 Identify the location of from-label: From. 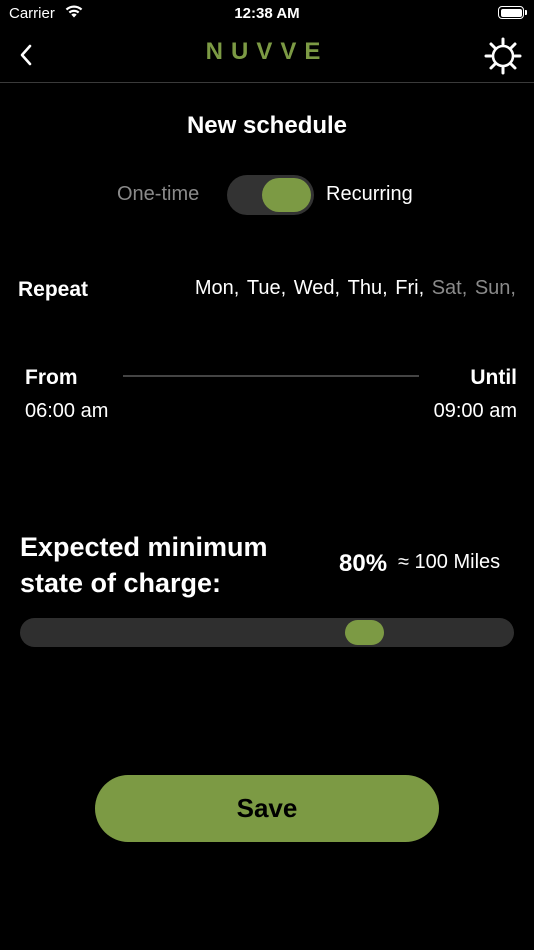
(51, 377).